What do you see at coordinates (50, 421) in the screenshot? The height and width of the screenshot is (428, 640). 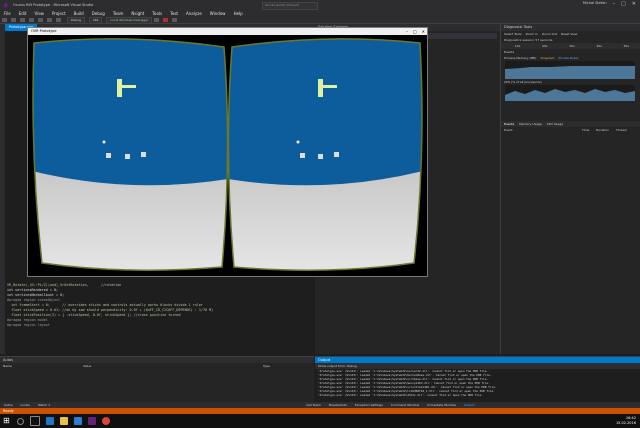 I see `edge-icon` at bounding box center [50, 421].